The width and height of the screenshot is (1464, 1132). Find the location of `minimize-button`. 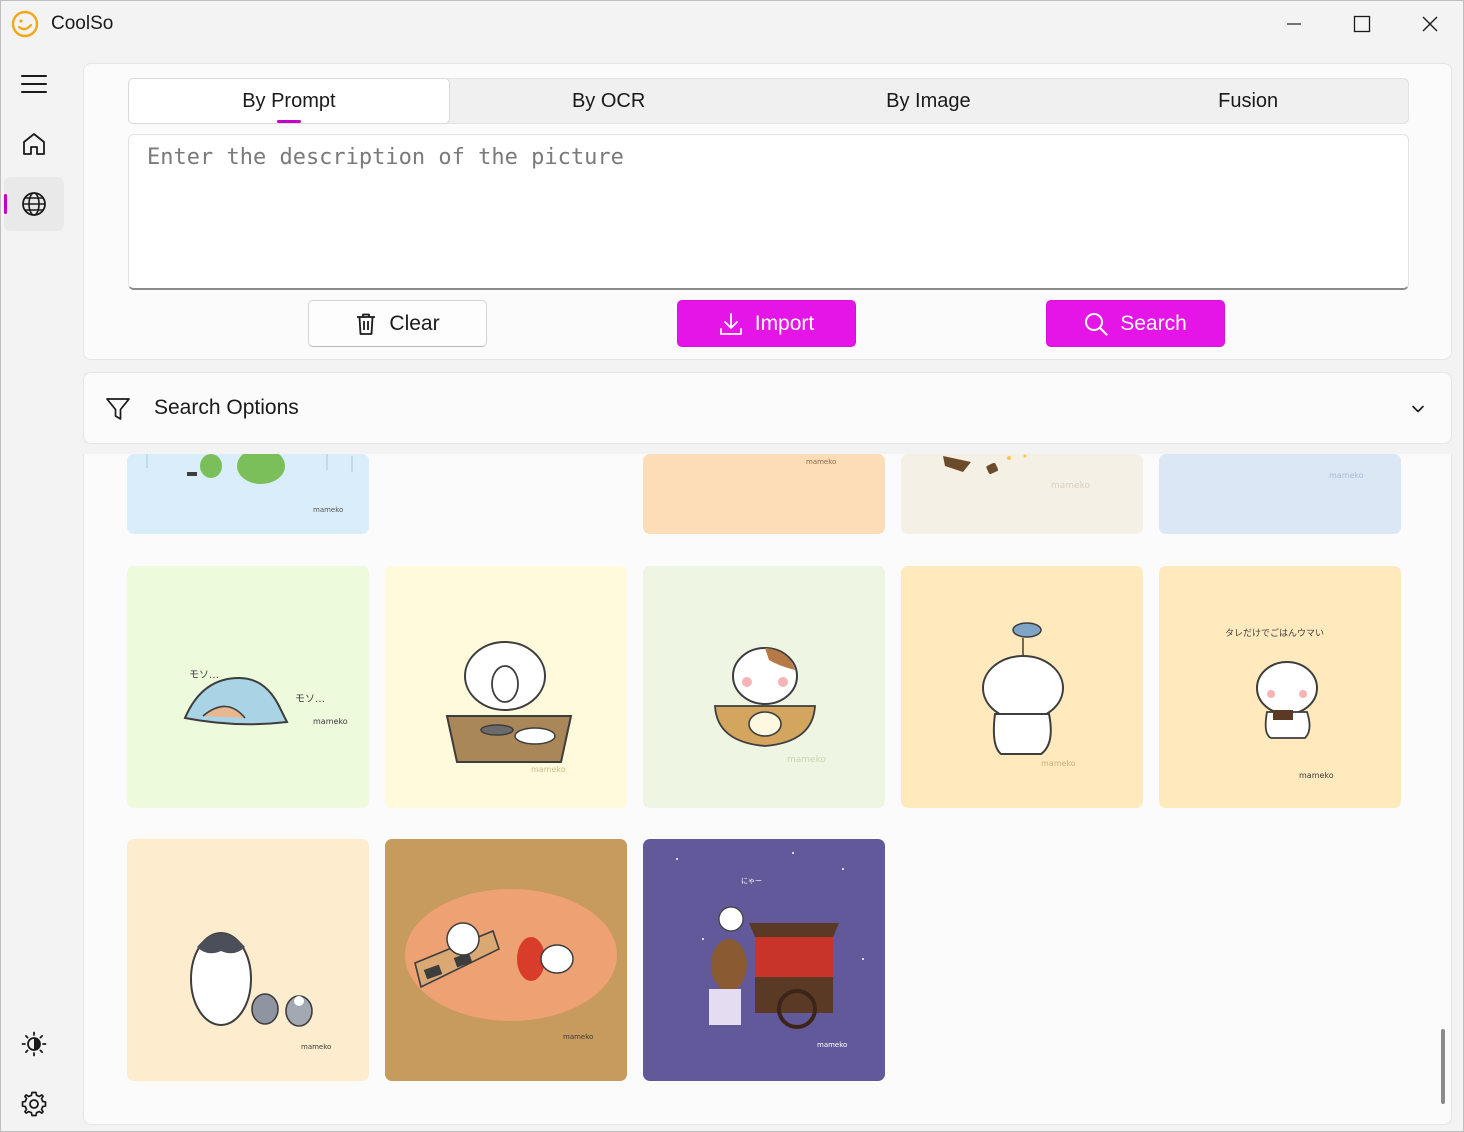

minimize-button is located at coordinates (1294, 24).